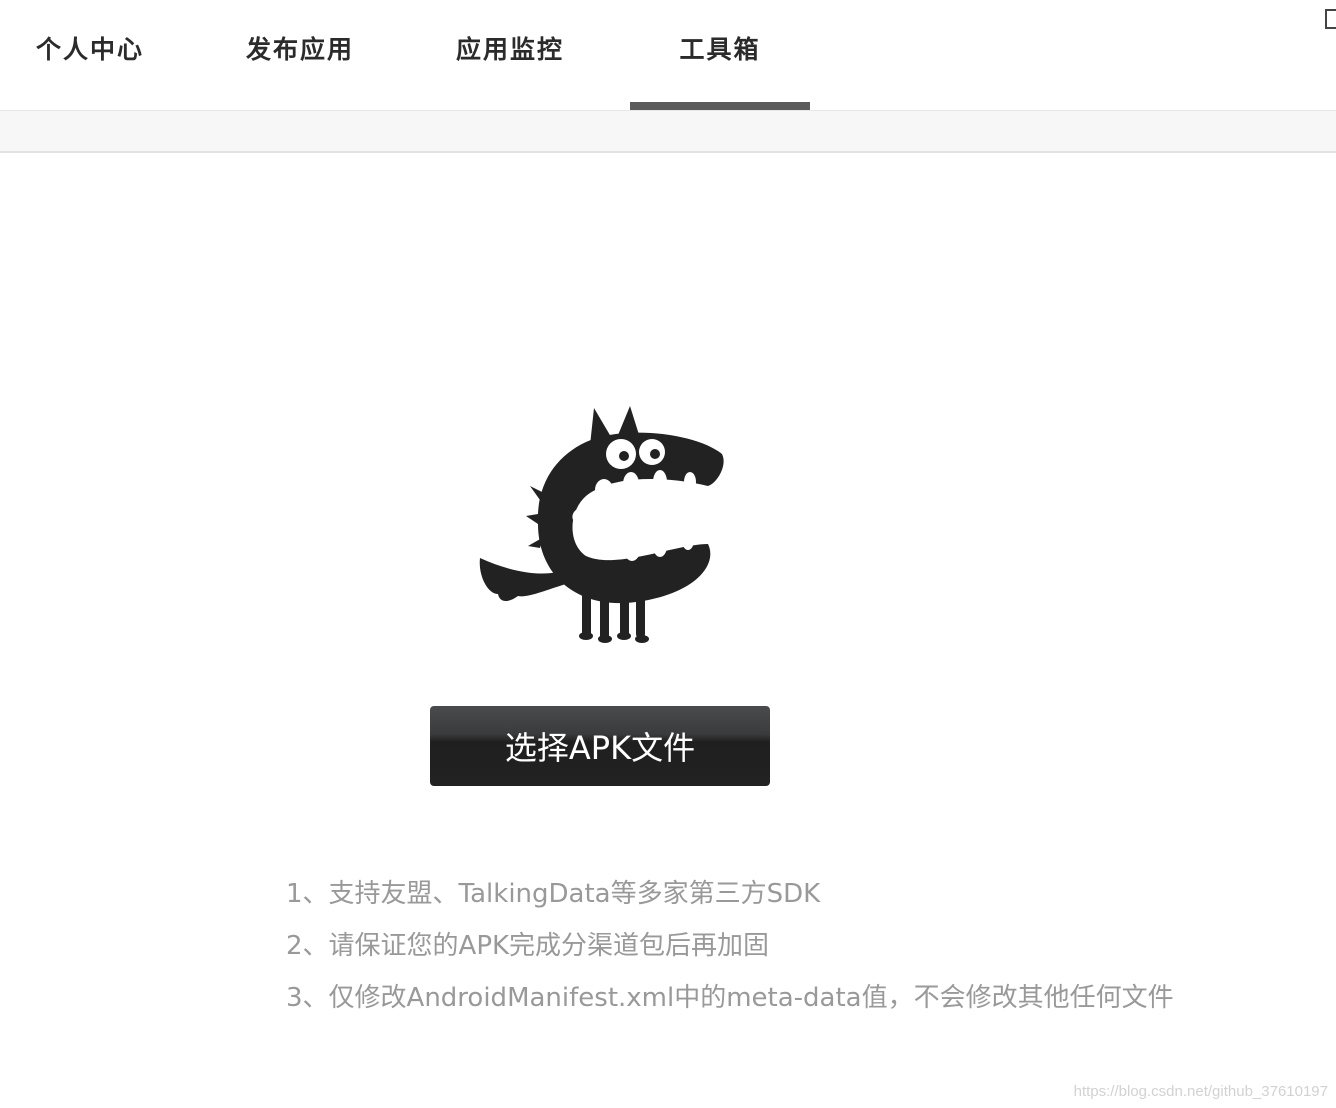  What do you see at coordinates (299, 49) in the screenshot?
I see `tab-label: 发布应用` at bounding box center [299, 49].